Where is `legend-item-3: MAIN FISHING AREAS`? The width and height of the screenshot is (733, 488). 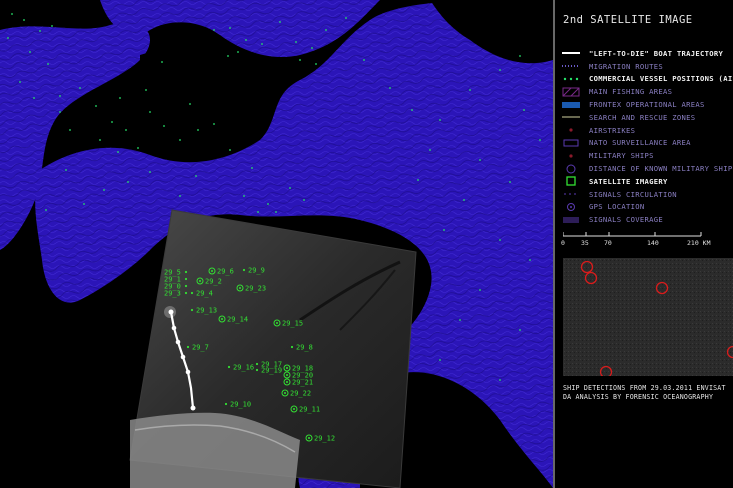 legend-item-3: MAIN FISHING AREAS is located at coordinates (647, 91).